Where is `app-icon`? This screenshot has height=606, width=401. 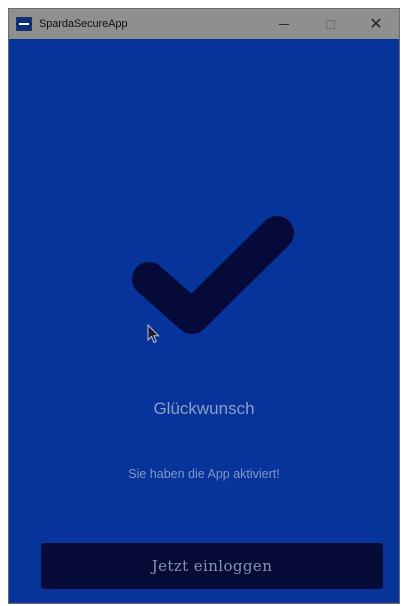 app-icon is located at coordinates (24, 24).